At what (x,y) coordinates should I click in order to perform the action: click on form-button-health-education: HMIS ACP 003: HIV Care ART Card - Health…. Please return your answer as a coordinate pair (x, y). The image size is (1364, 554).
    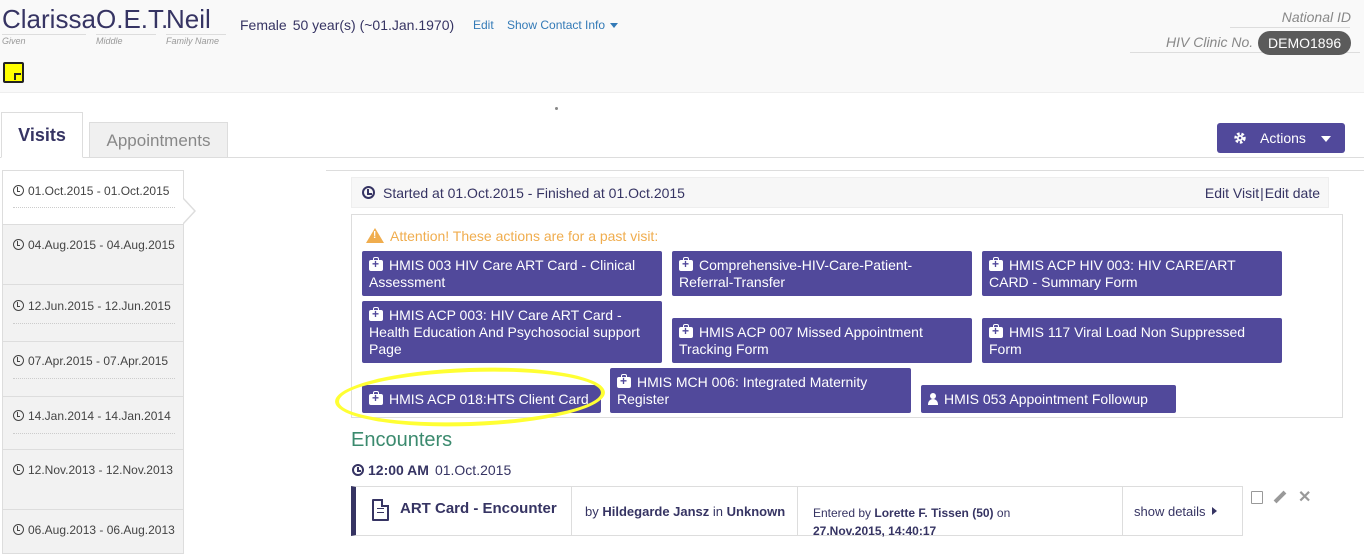
    Looking at the image, I should click on (512, 332).